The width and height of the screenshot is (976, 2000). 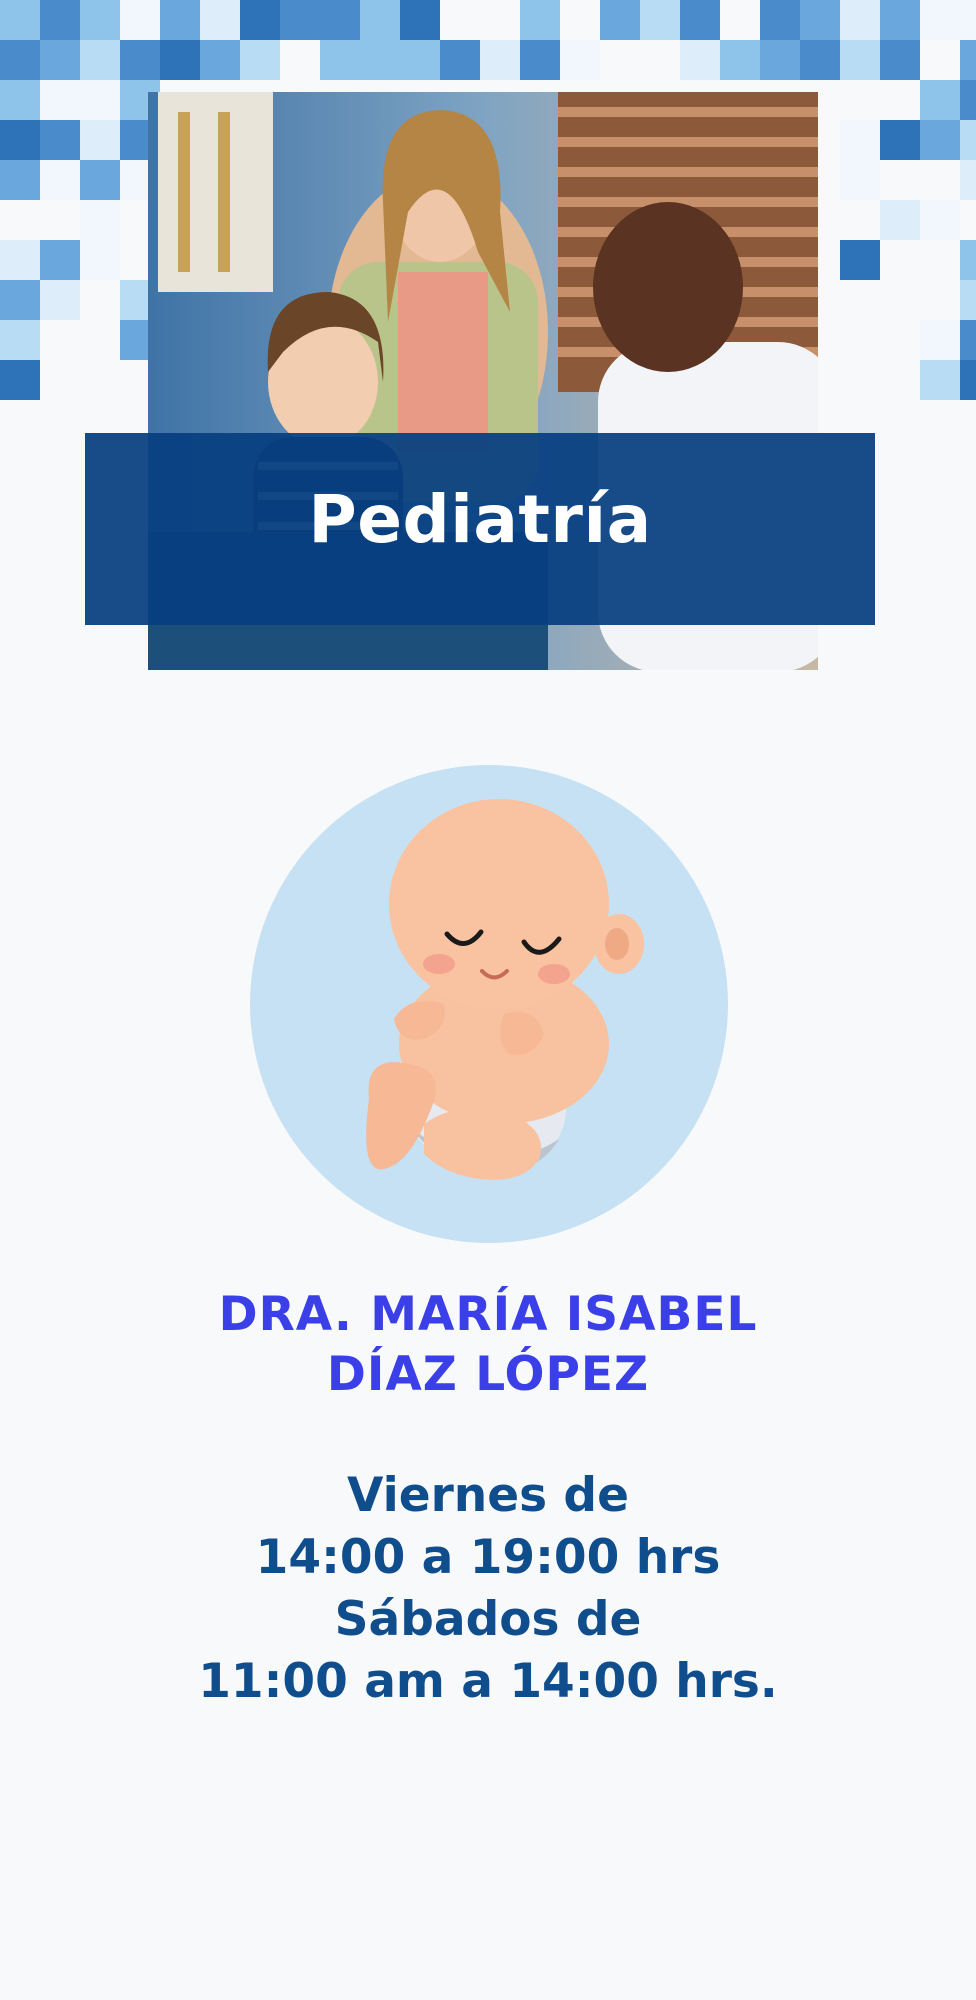 What do you see at coordinates (480, 519) in the screenshot?
I see `page-title: Pediatría` at bounding box center [480, 519].